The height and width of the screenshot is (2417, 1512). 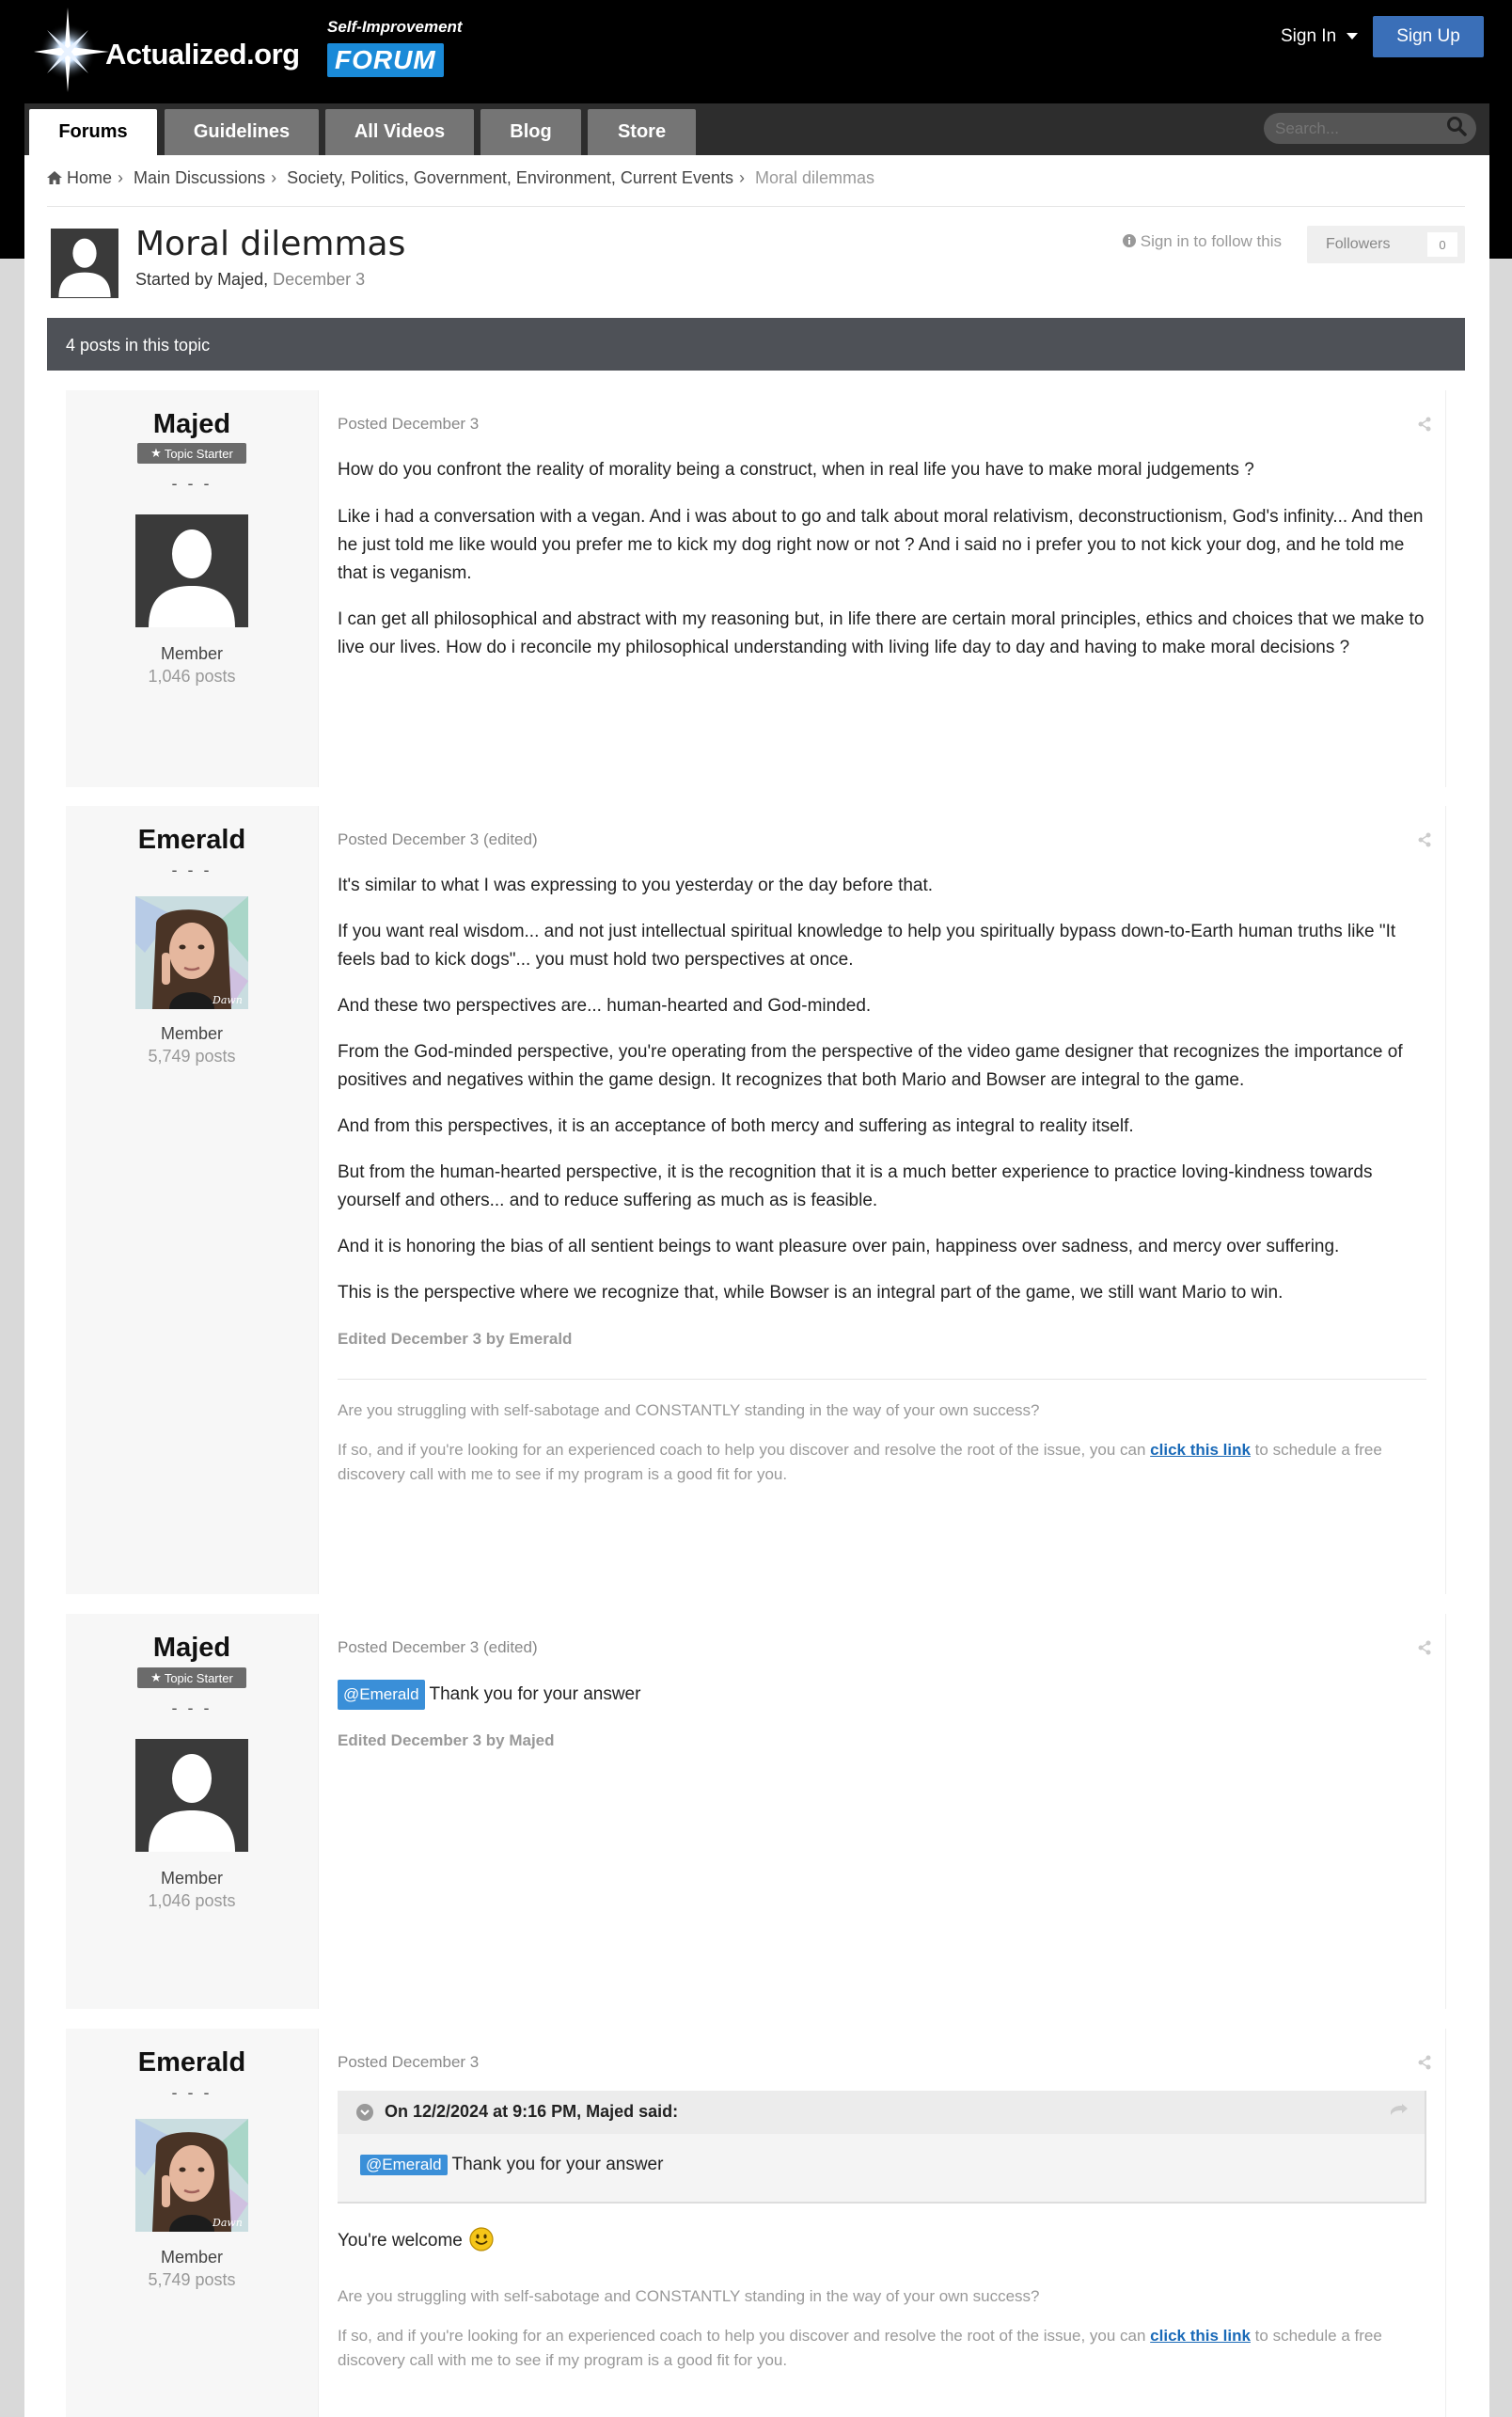 I want to click on star-logo-icon, so click(x=72, y=50).